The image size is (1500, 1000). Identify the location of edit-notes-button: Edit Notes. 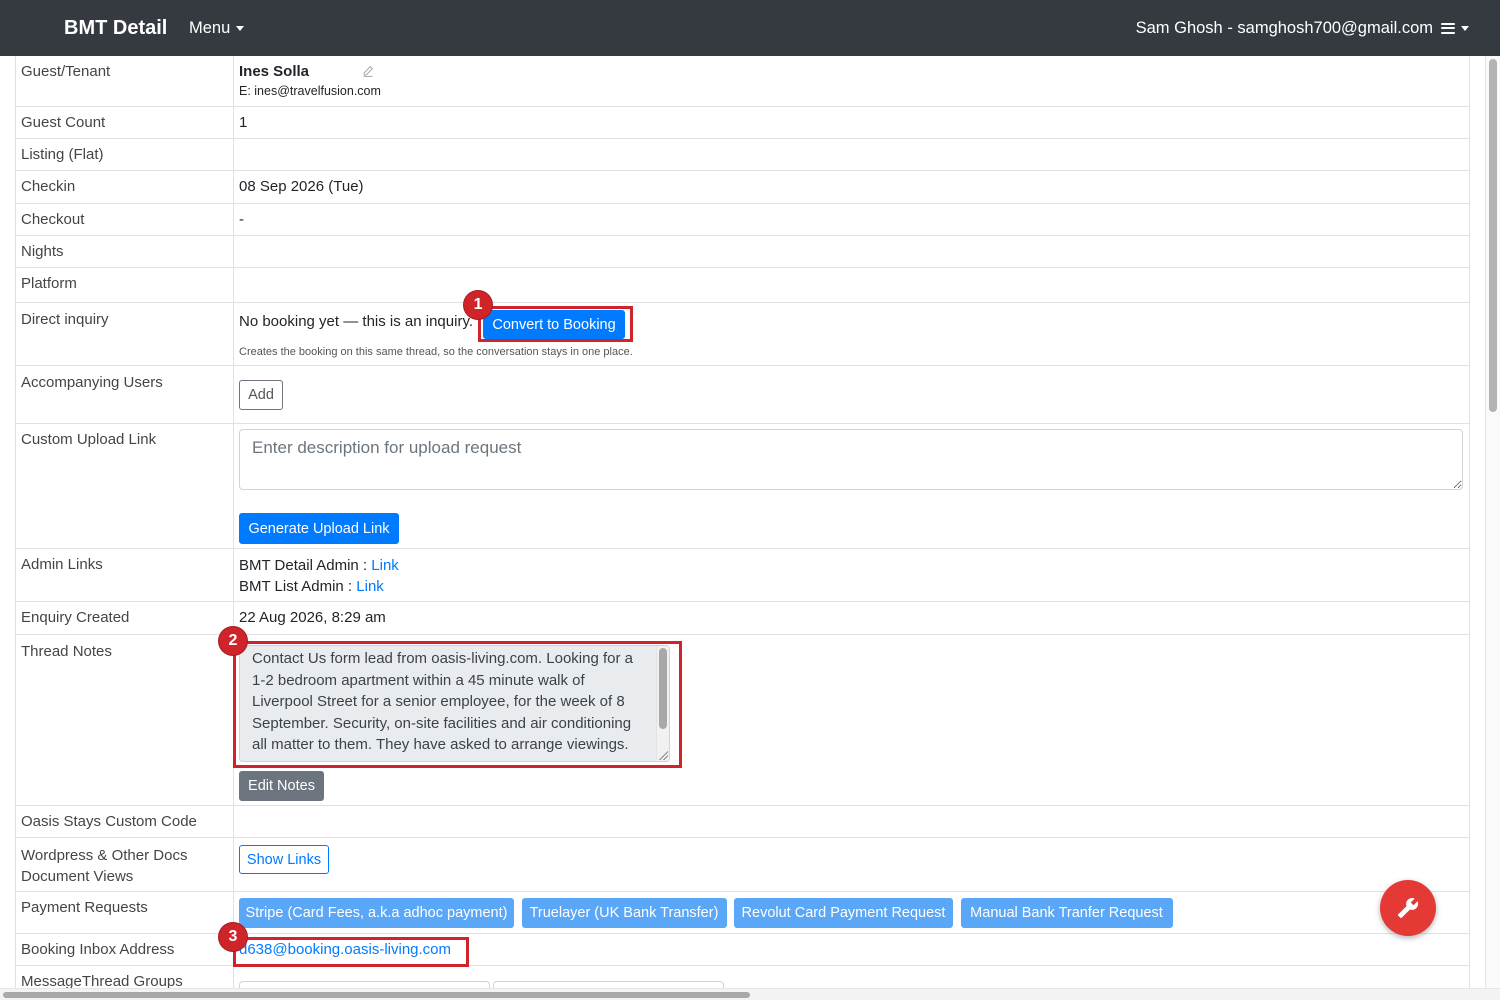
(281, 786).